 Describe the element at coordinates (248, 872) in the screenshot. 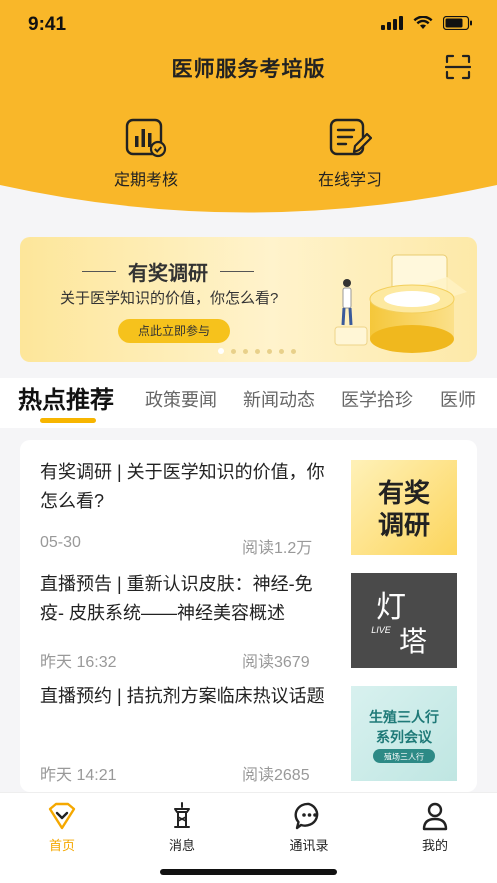

I see `home-indicator` at that location.